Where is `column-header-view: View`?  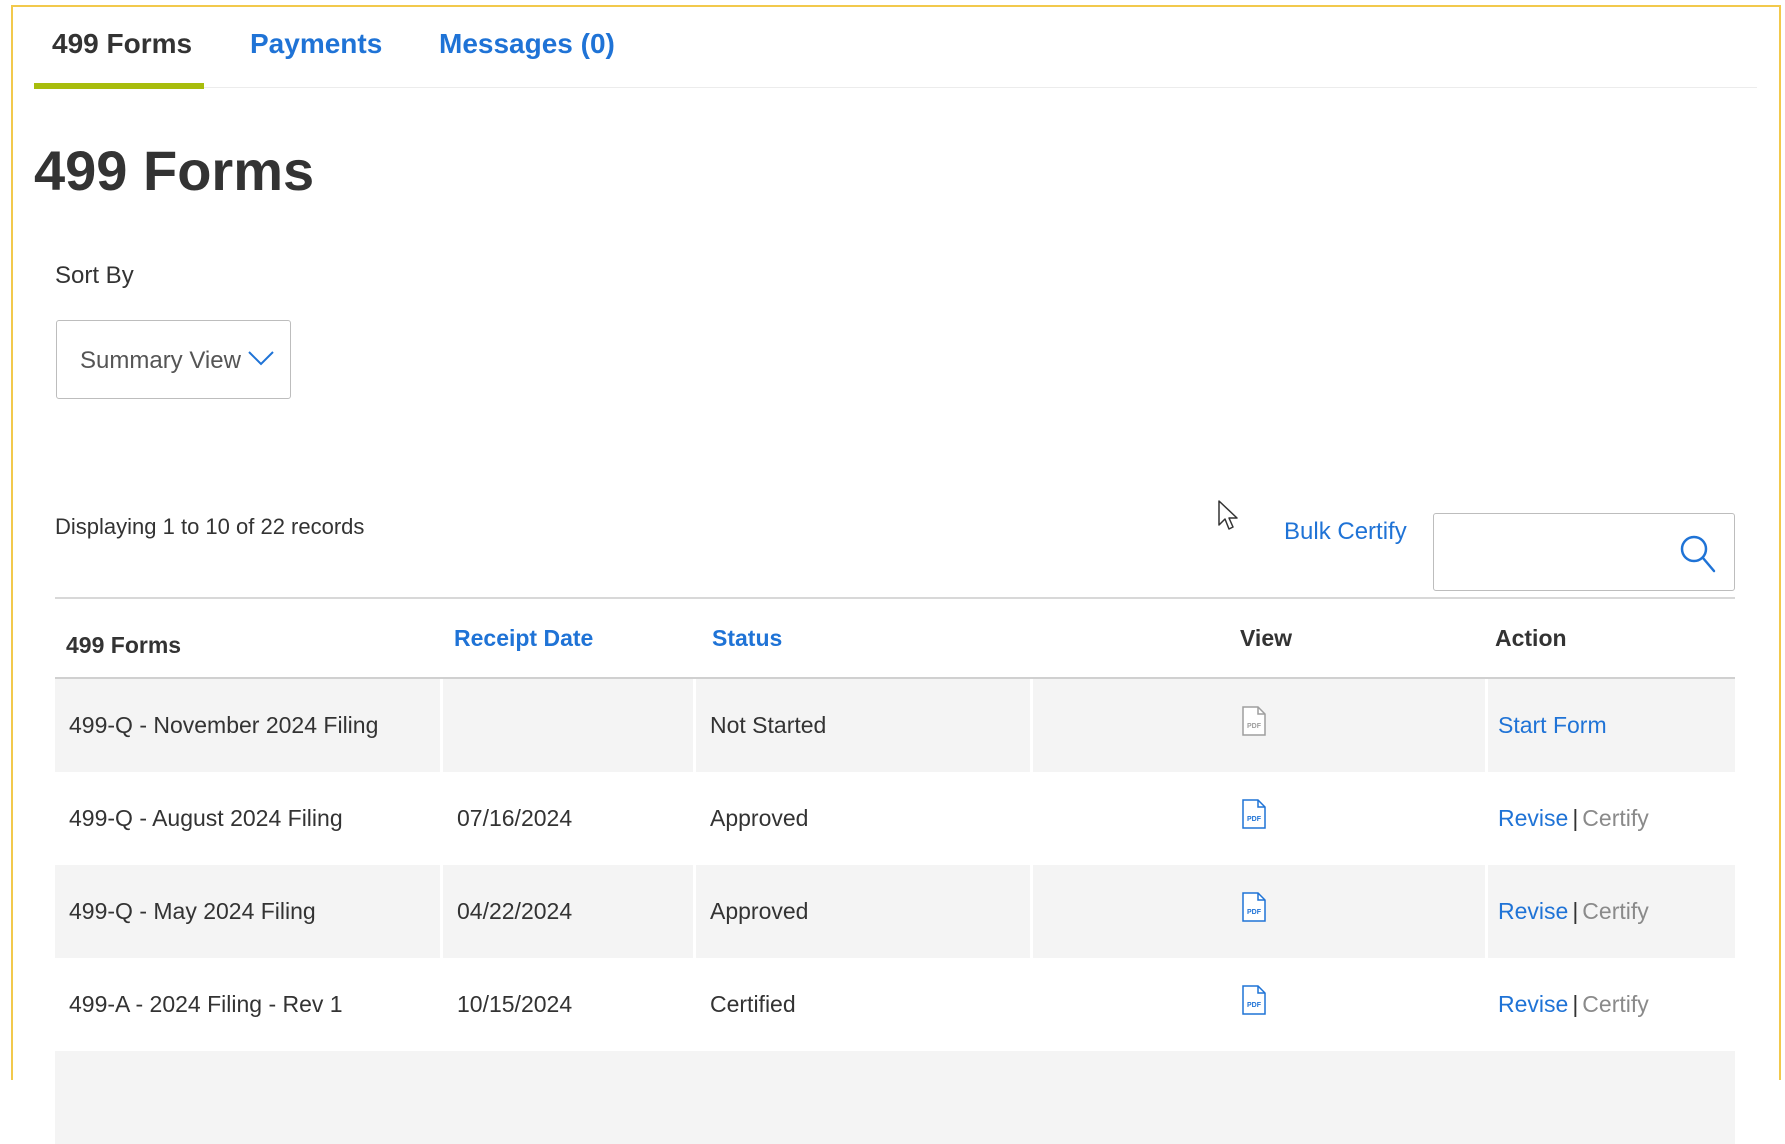 column-header-view: View is located at coordinates (1266, 638).